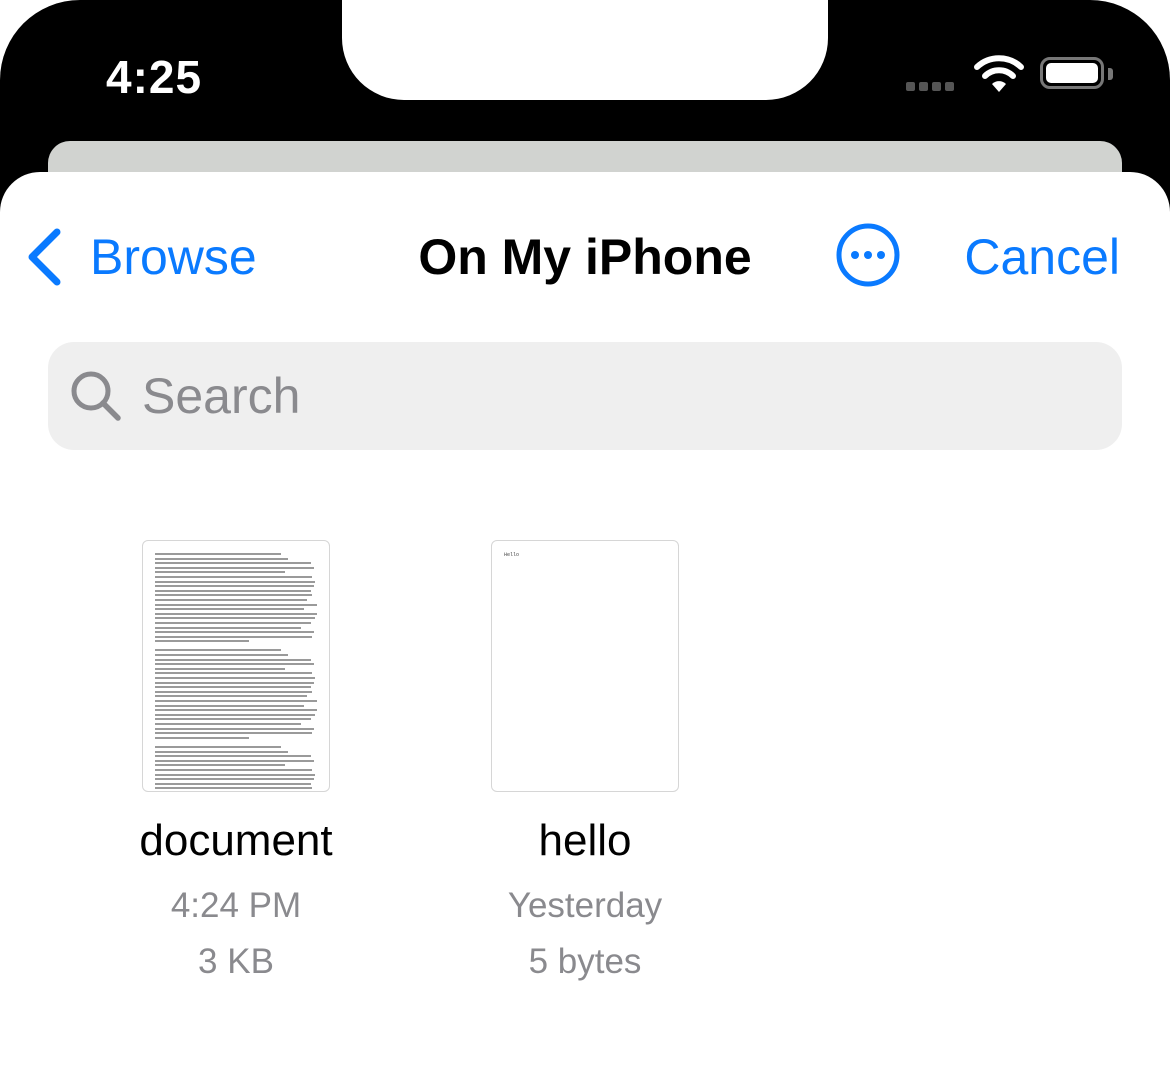  I want to click on battery-tip, so click(1110, 74).